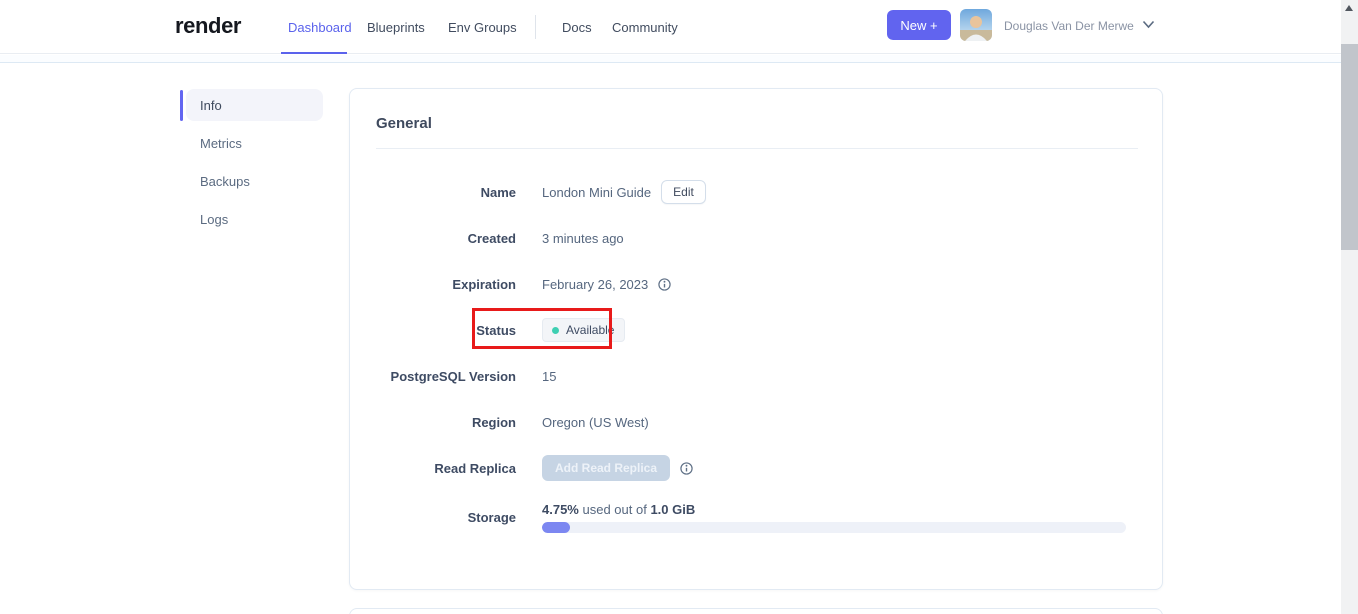 This screenshot has height=614, width=1358. What do you see at coordinates (404, 123) in the screenshot?
I see `card-title: General` at bounding box center [404, 123].